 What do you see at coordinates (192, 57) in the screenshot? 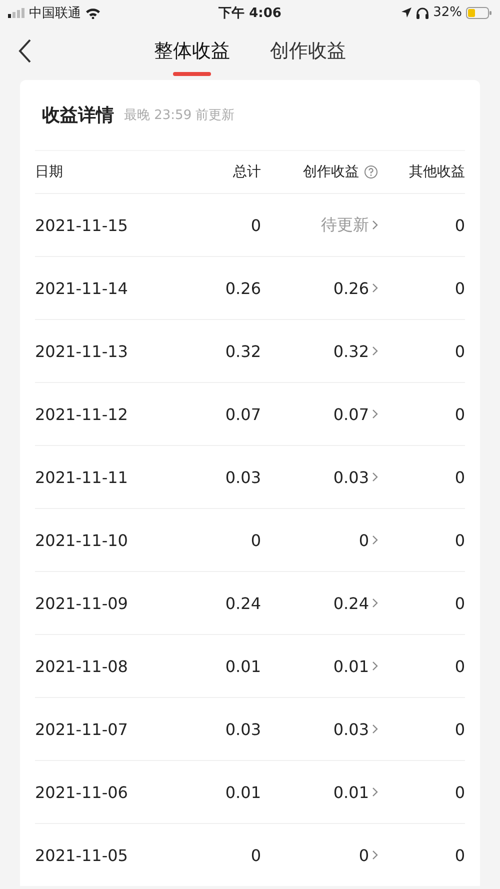
I see `tab: 整体收益` at bounding box center [192, 57].